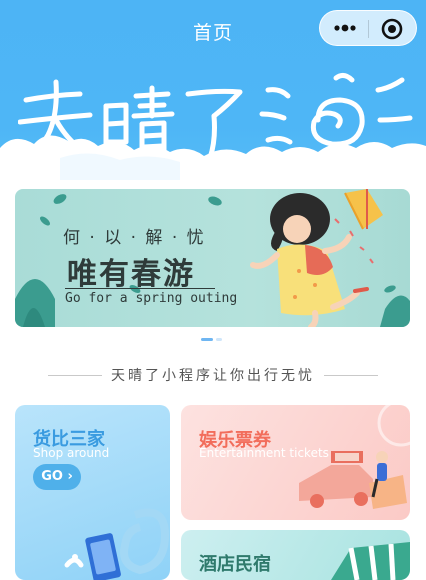  I want to click on banner-title: 唯有春游, so click(131, 274).